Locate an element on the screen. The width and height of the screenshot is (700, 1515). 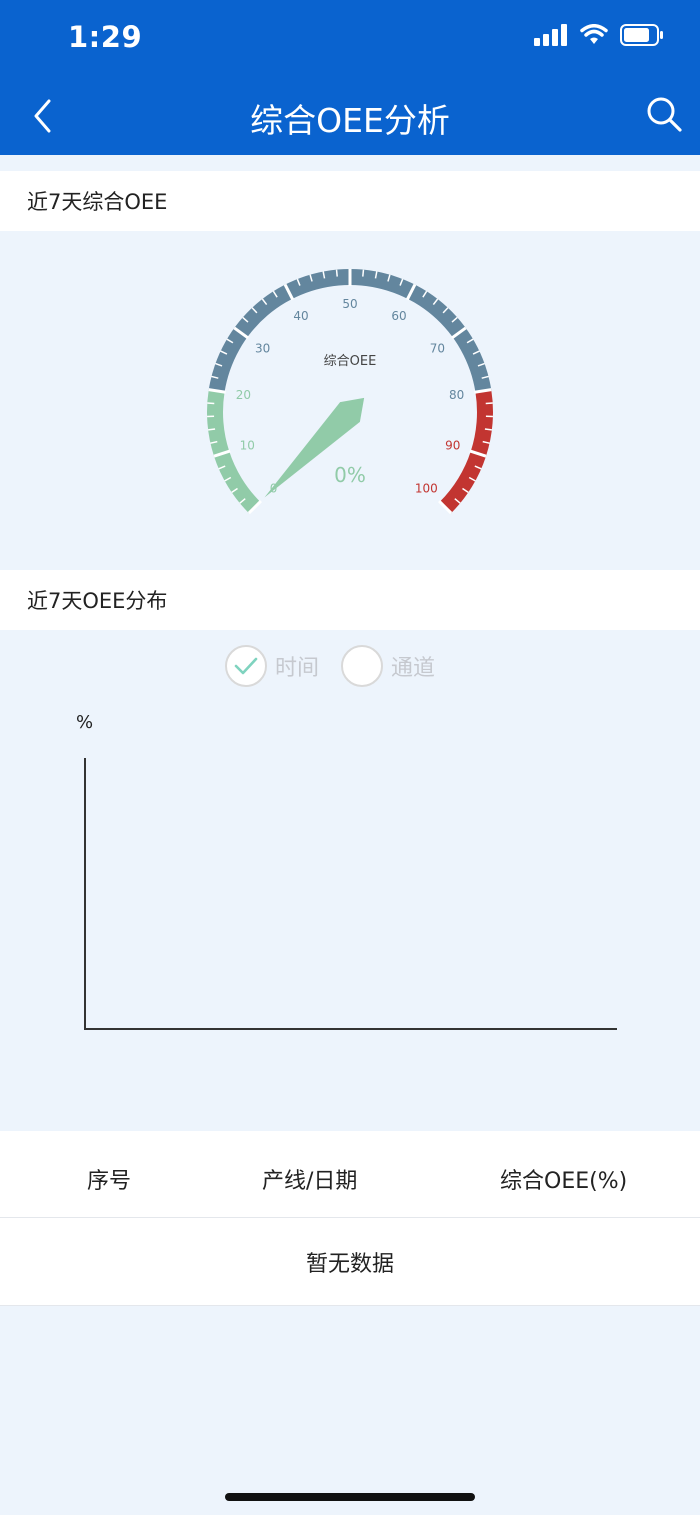
battery-icon is located at coordinates (641, 35).